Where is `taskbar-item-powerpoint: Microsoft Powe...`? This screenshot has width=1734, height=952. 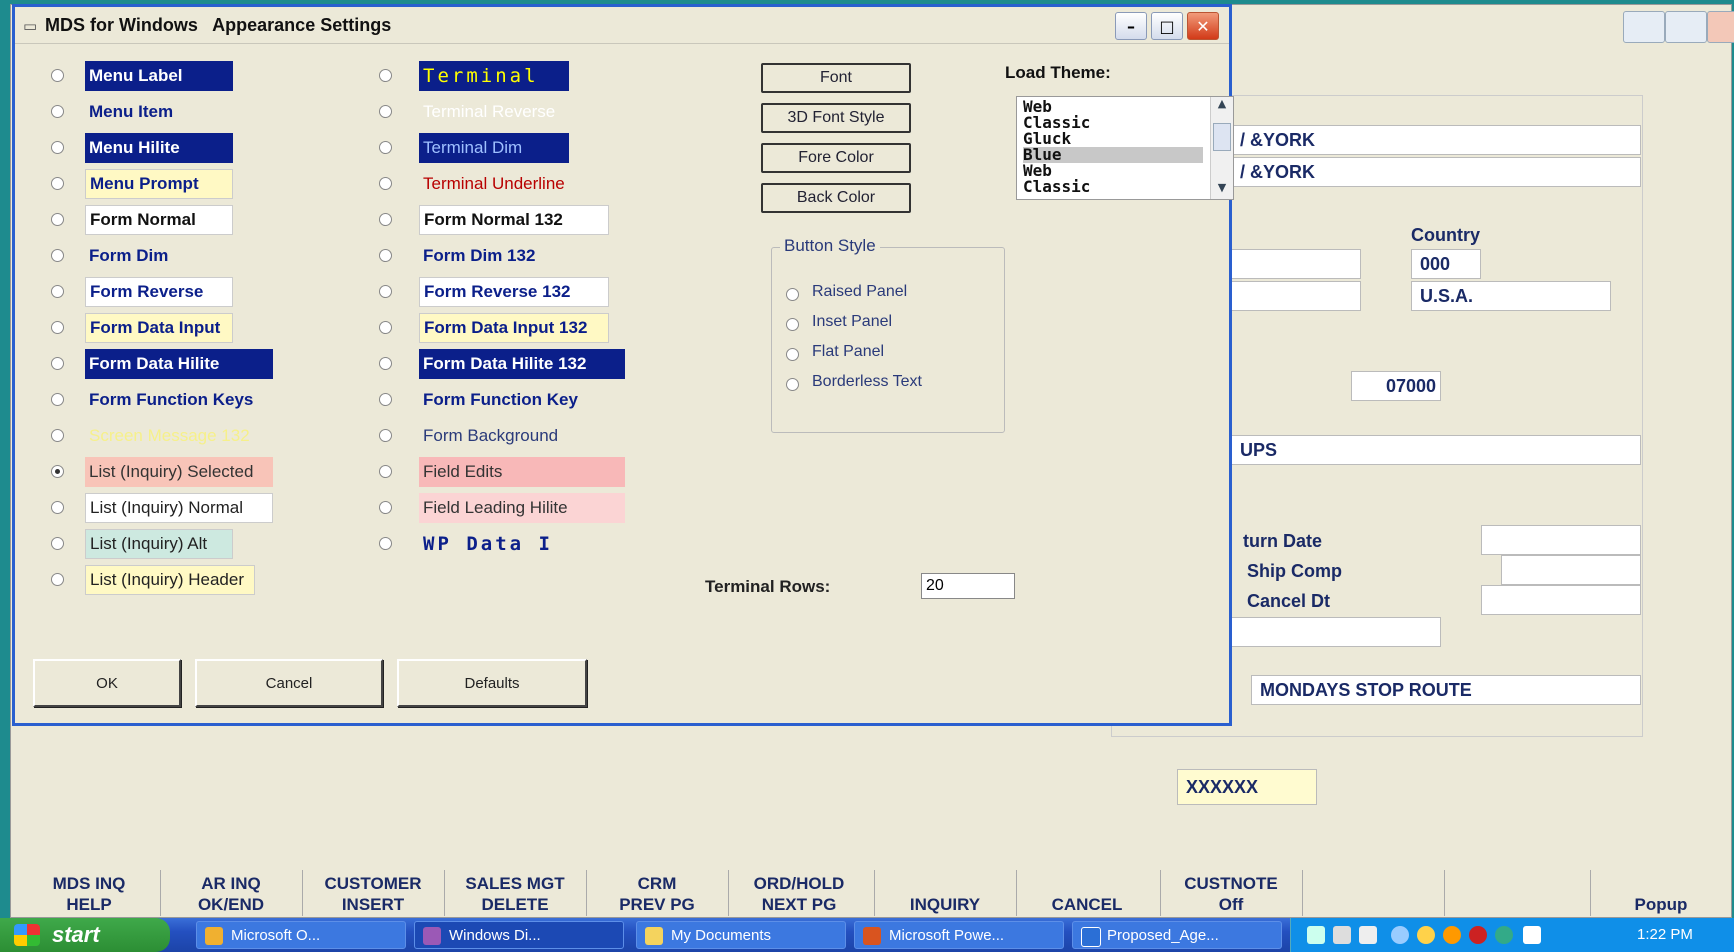 taskbar-item-powerpoint: Microsoft Powe... is located at coordinates (959, 935).